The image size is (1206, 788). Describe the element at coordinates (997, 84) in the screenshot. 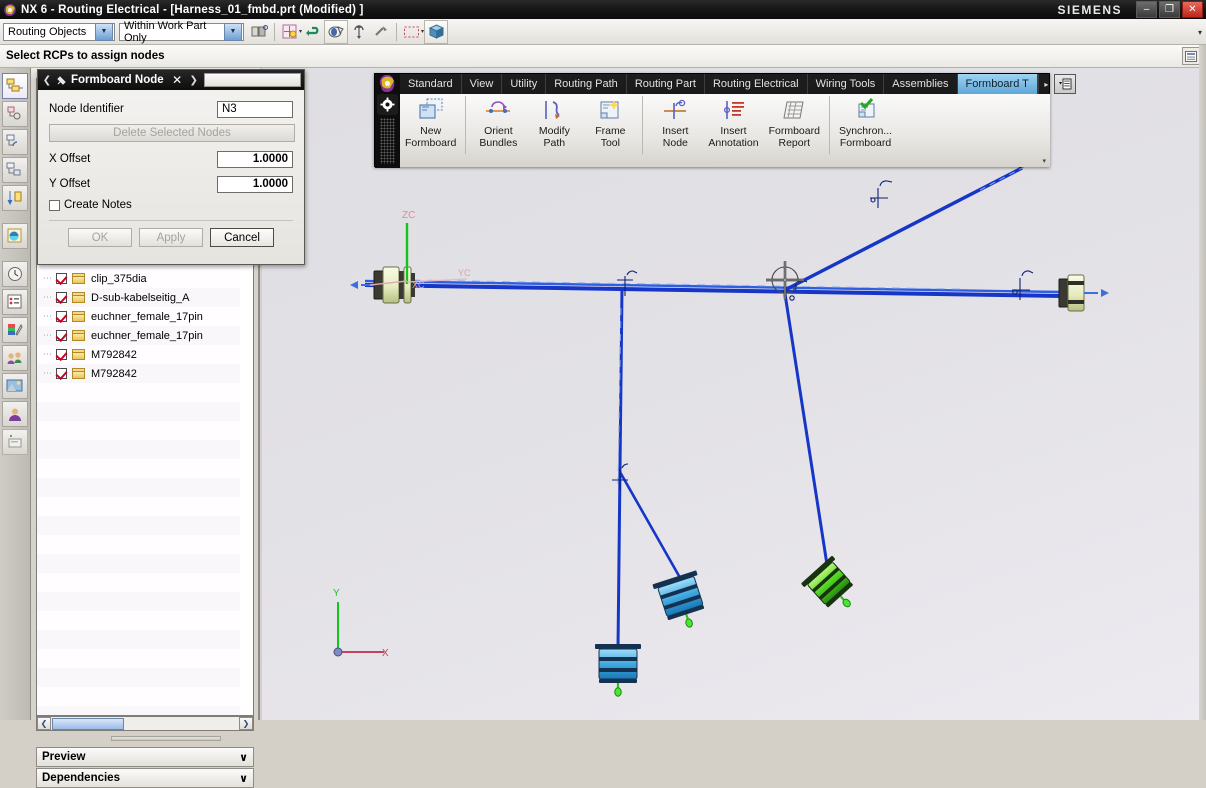

I see `tab-formboard-tools: Formboard T` at that location.